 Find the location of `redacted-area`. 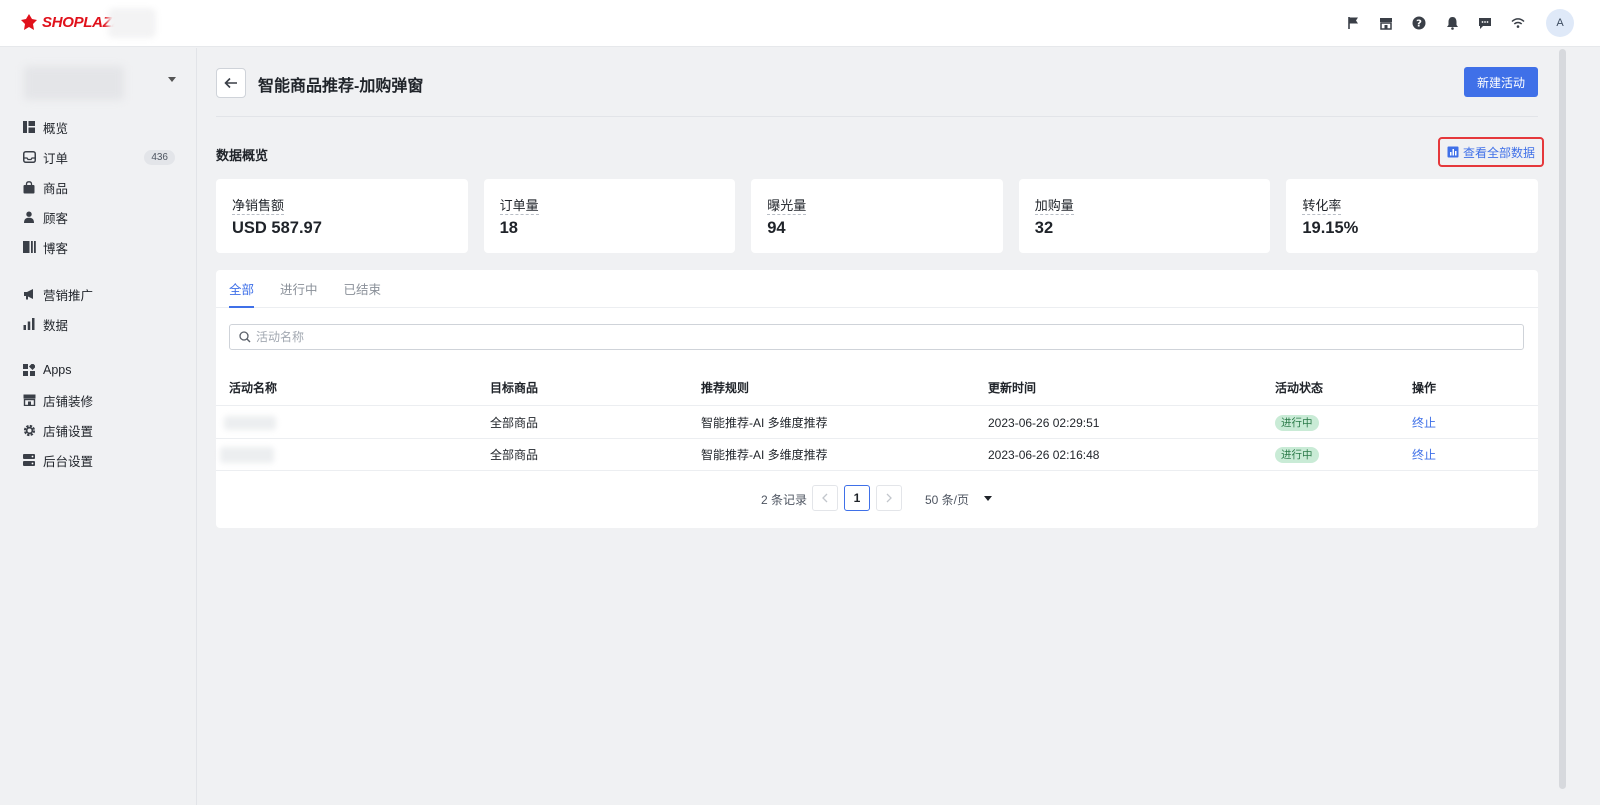

redacted-area is located at coordinates (132, 23).